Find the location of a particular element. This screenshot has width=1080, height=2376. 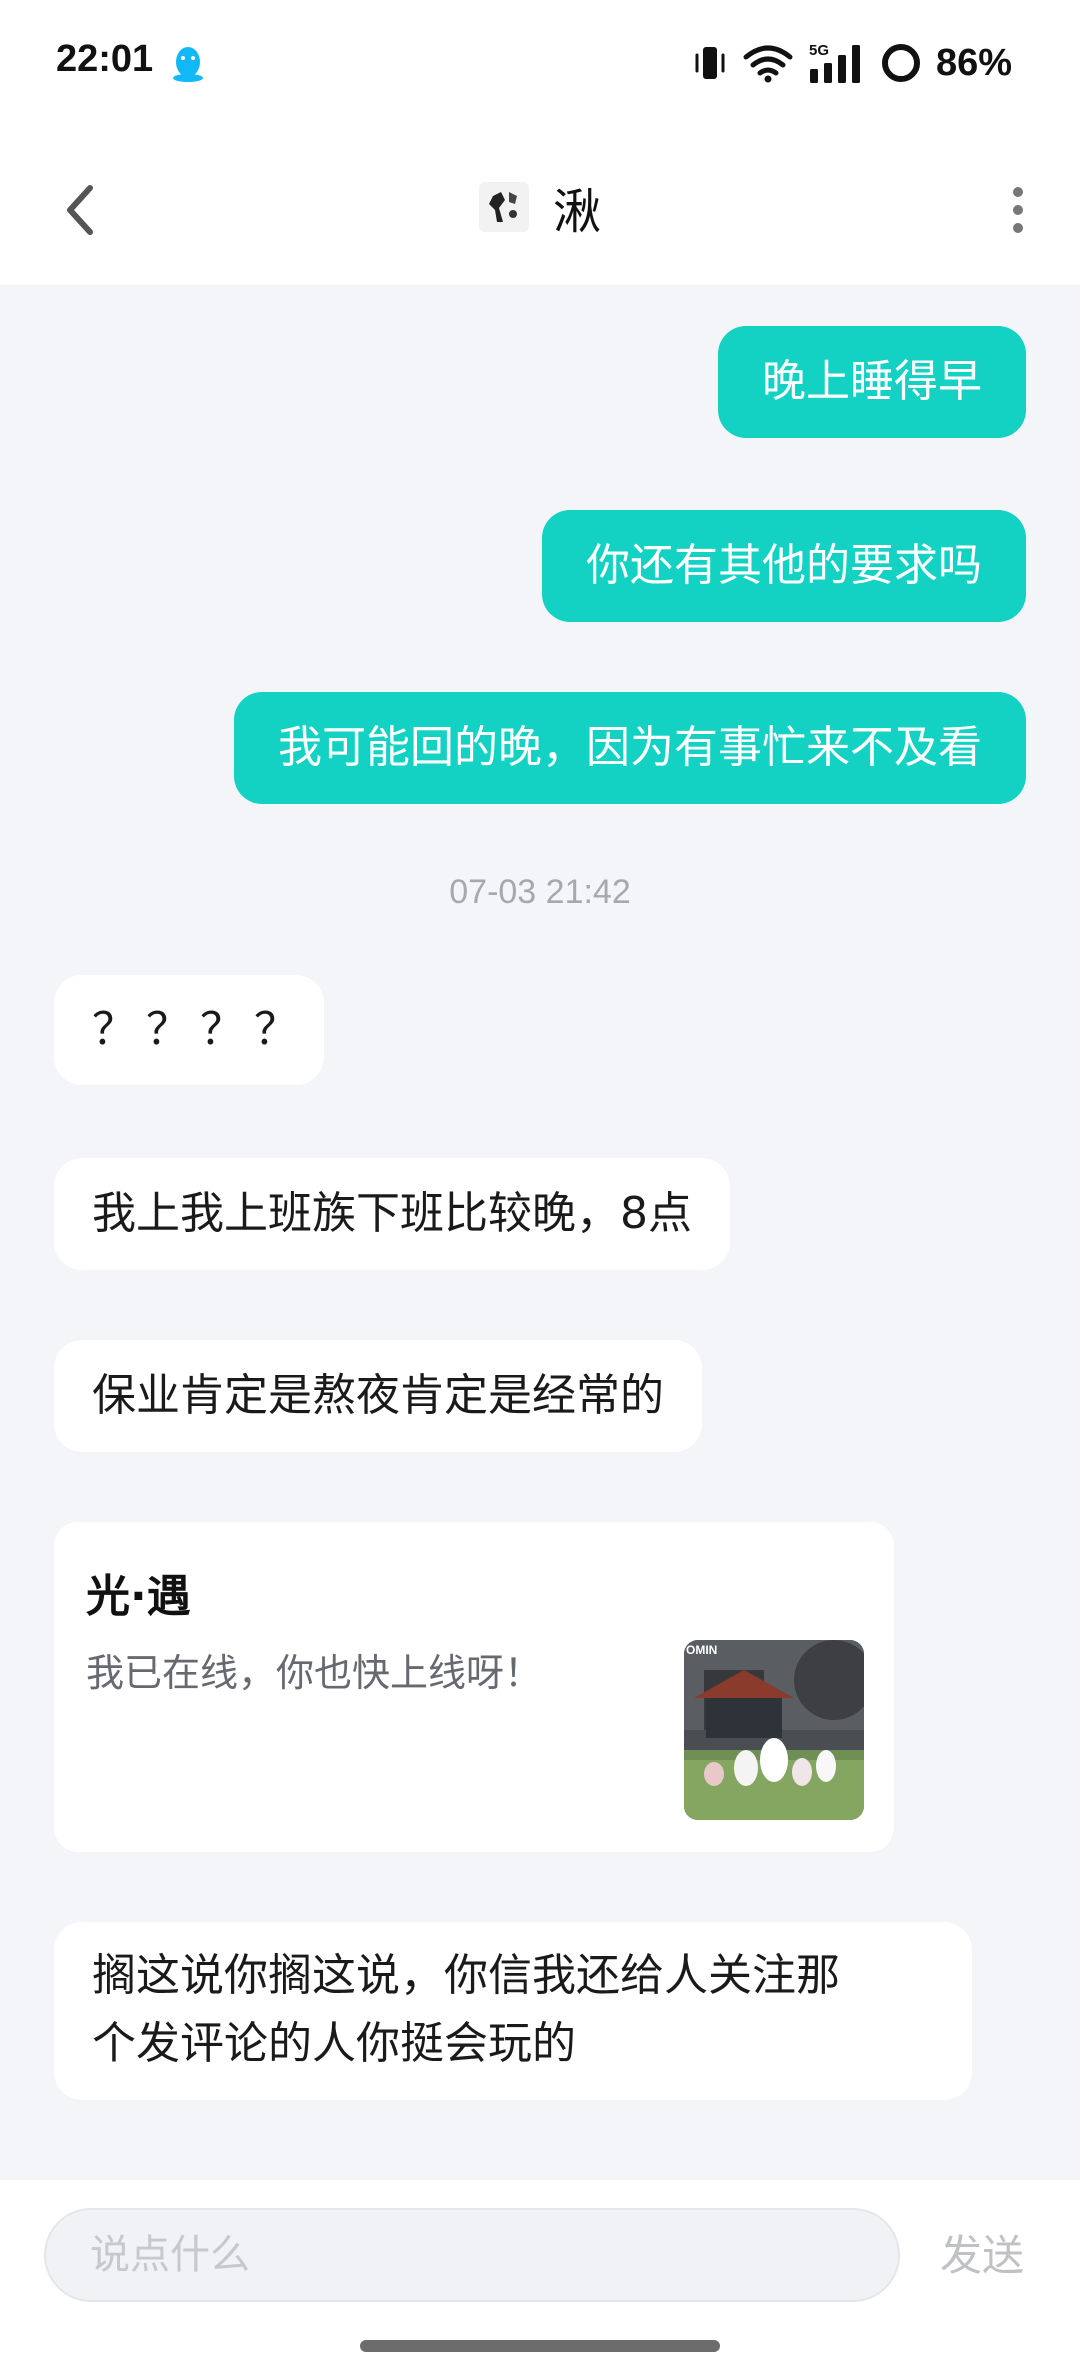

svg-text: 5G is located at coordinates (819, 50).